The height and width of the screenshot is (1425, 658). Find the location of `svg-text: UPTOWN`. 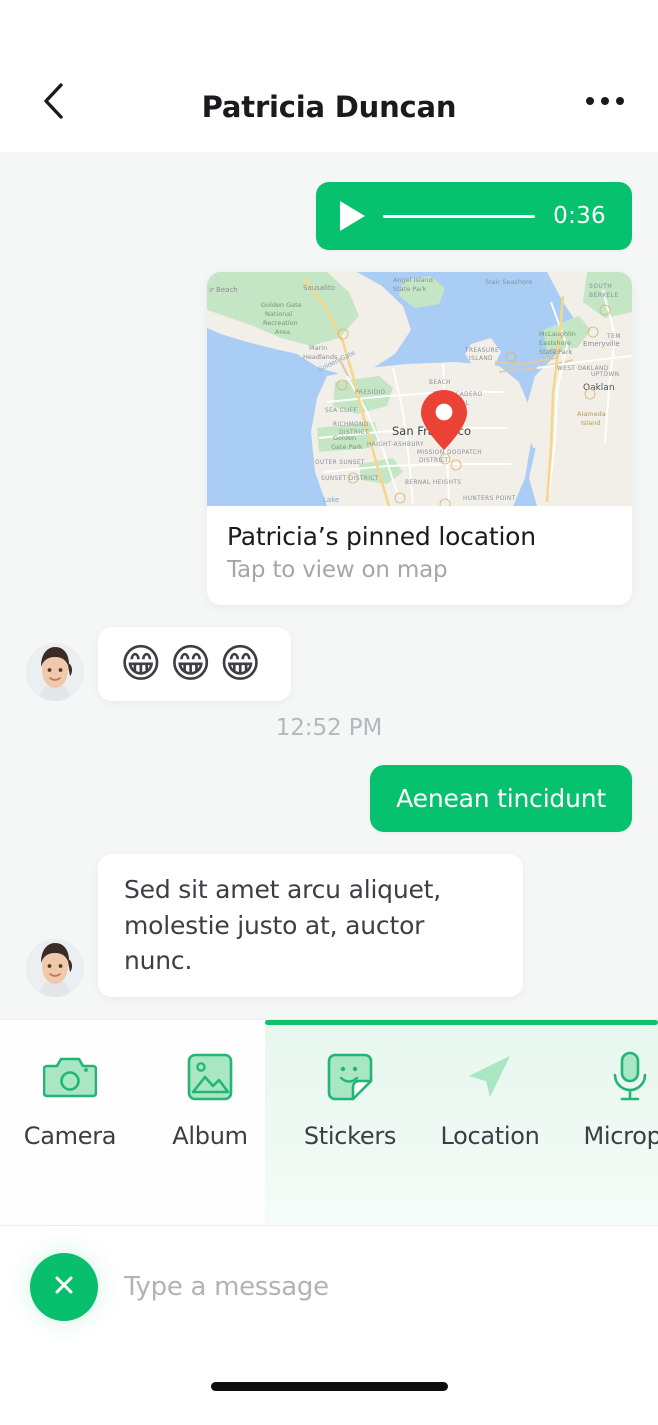

svg-text: UPTOWN is located at coordinates (605, 375).